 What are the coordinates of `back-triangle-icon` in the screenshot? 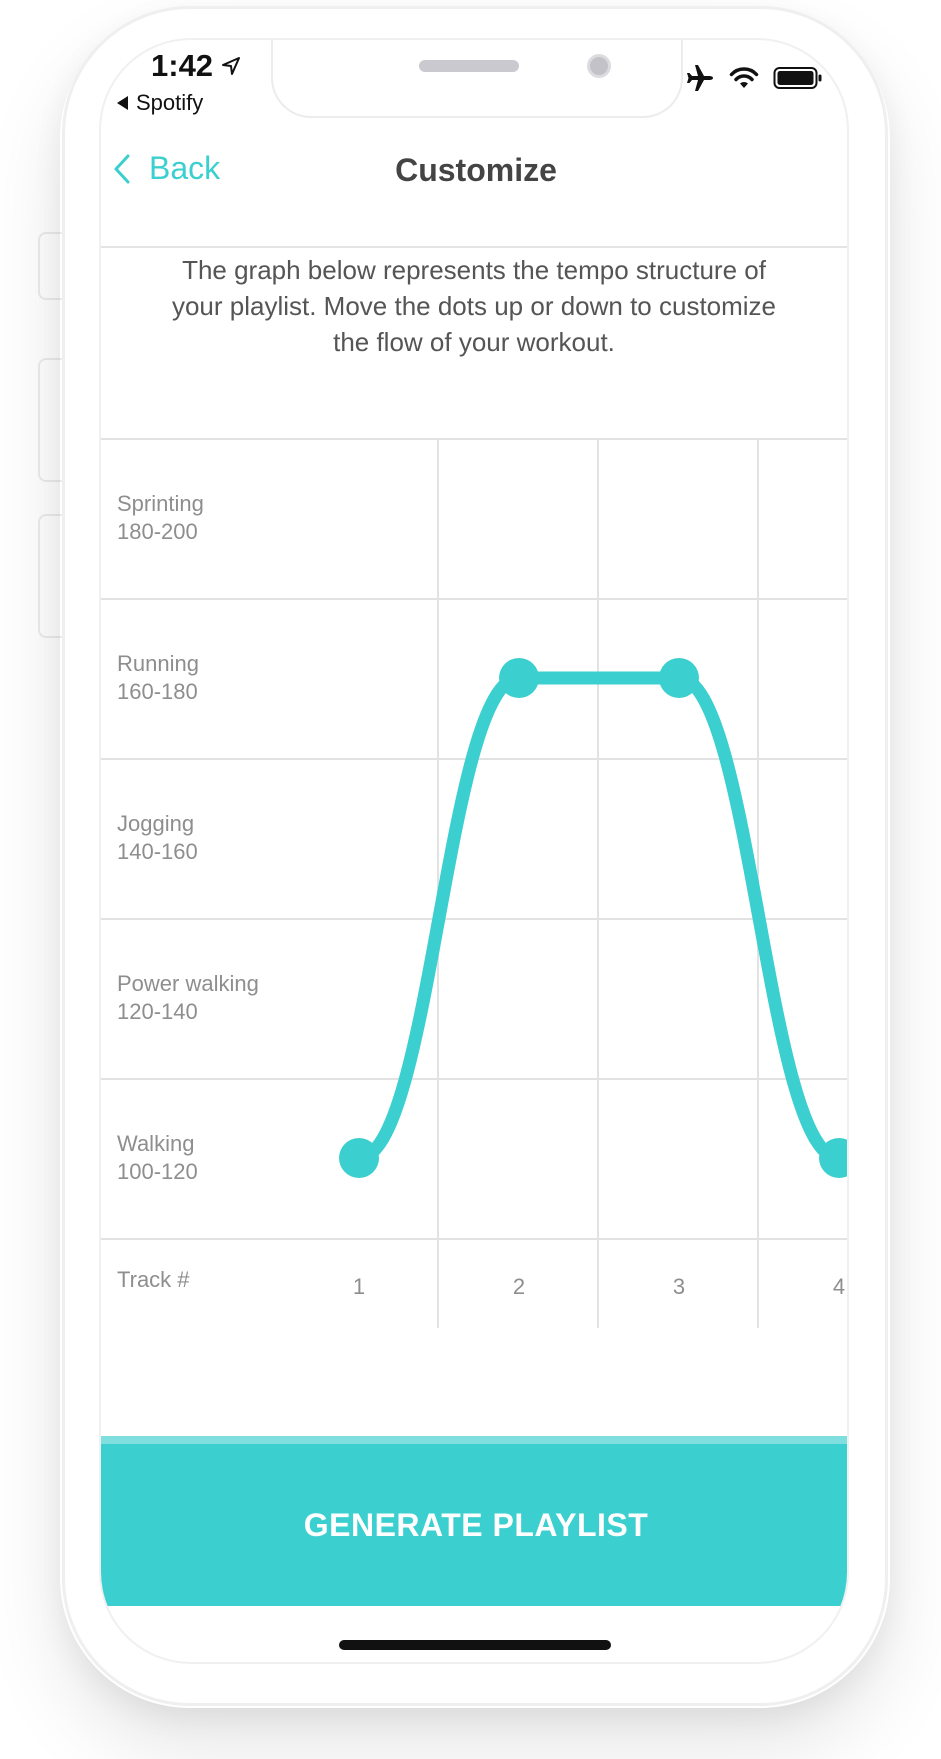 It's located at (122, 103).